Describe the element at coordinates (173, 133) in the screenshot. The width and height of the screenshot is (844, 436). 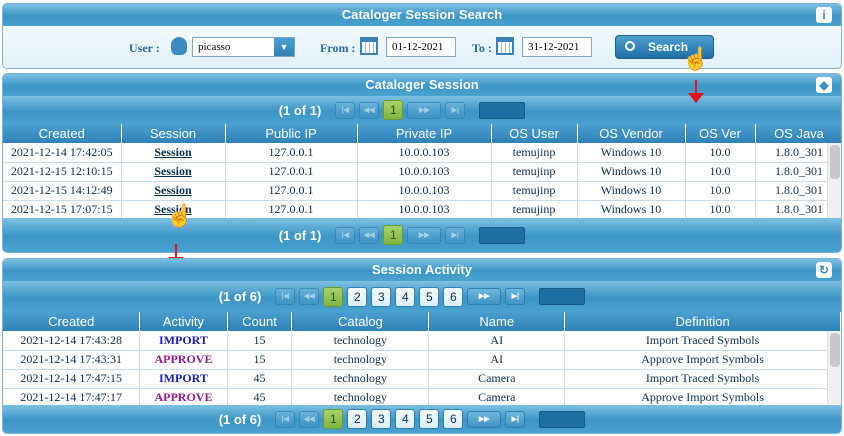
I see `column-header: Session` at that location.